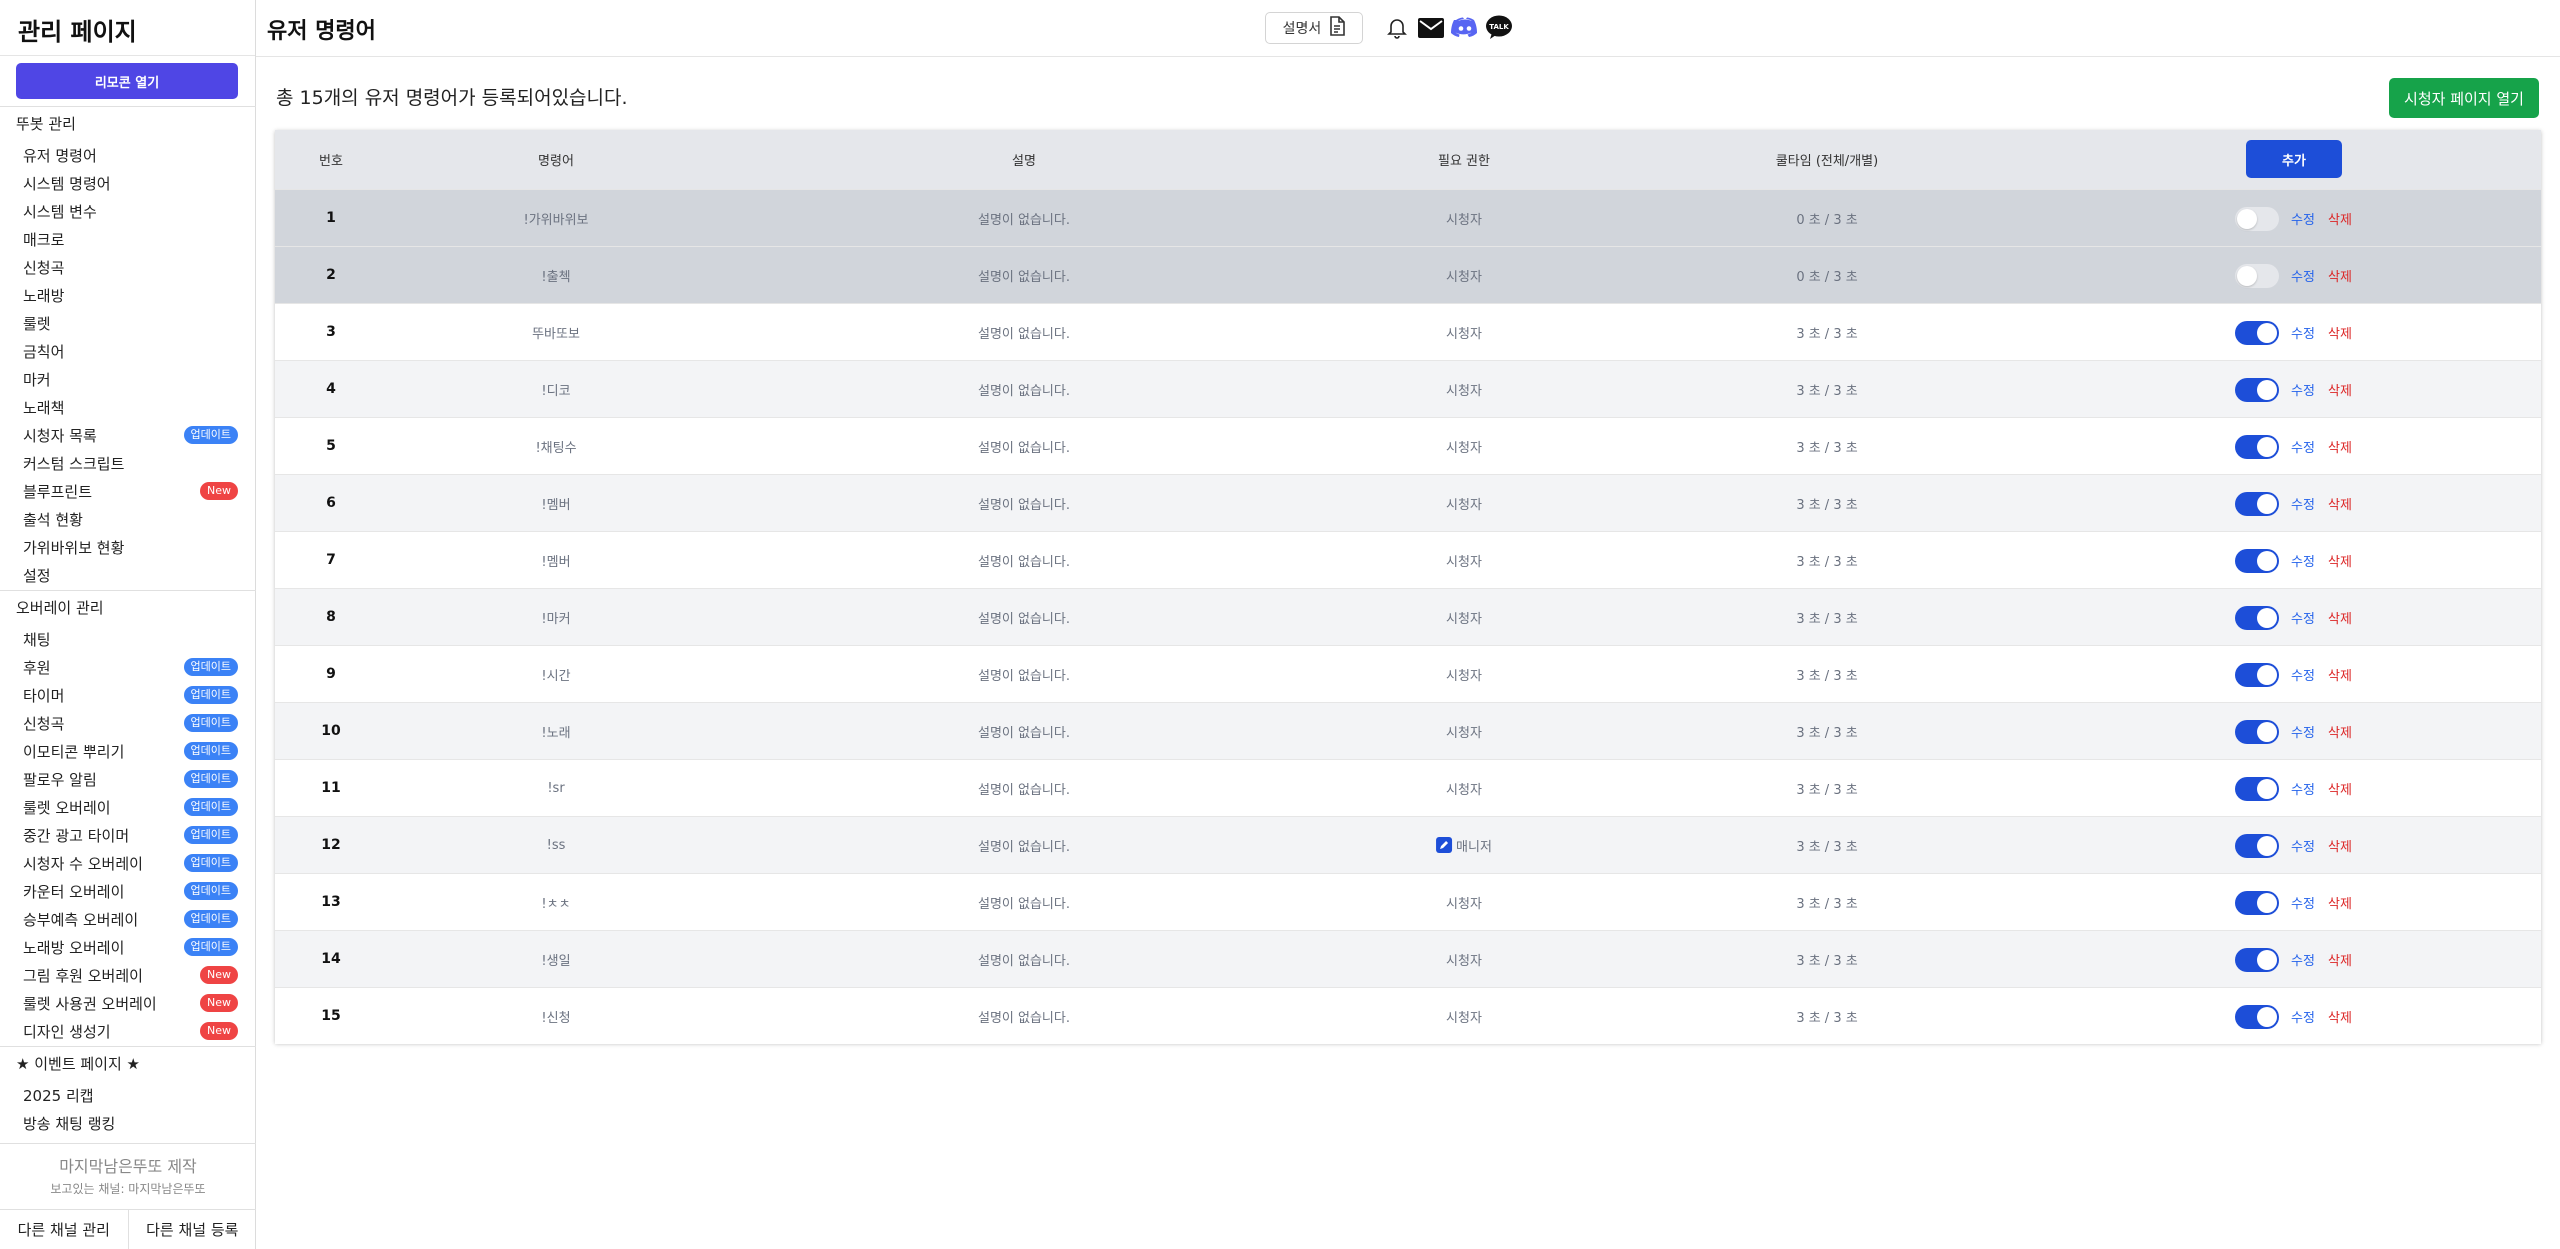  I want to click on sidebar-item-overlay-8: 시청자 수 오버레이 업데이트, so click(130, 863).